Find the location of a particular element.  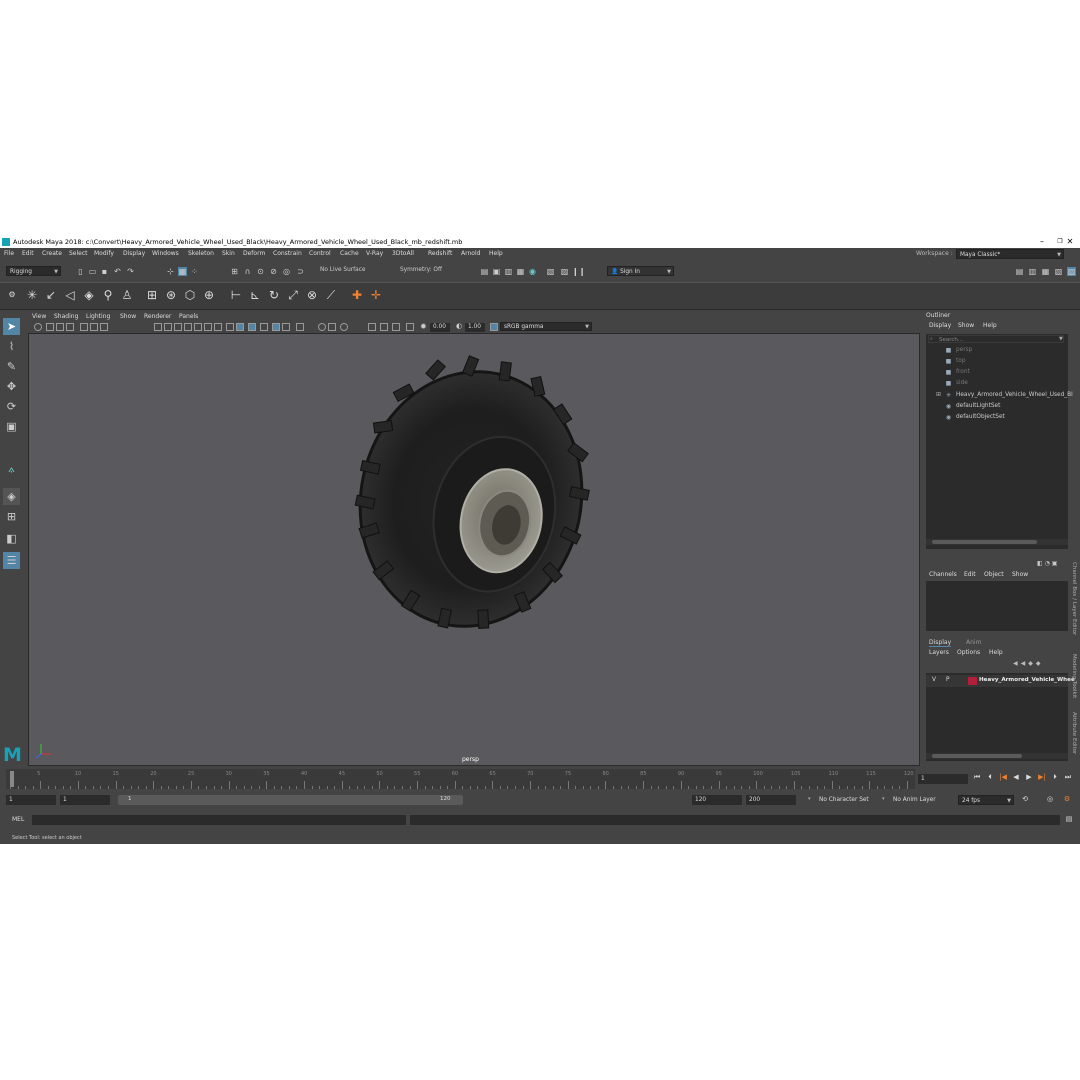

menu-arnold: Arnold is located at coordinates (470, 254).